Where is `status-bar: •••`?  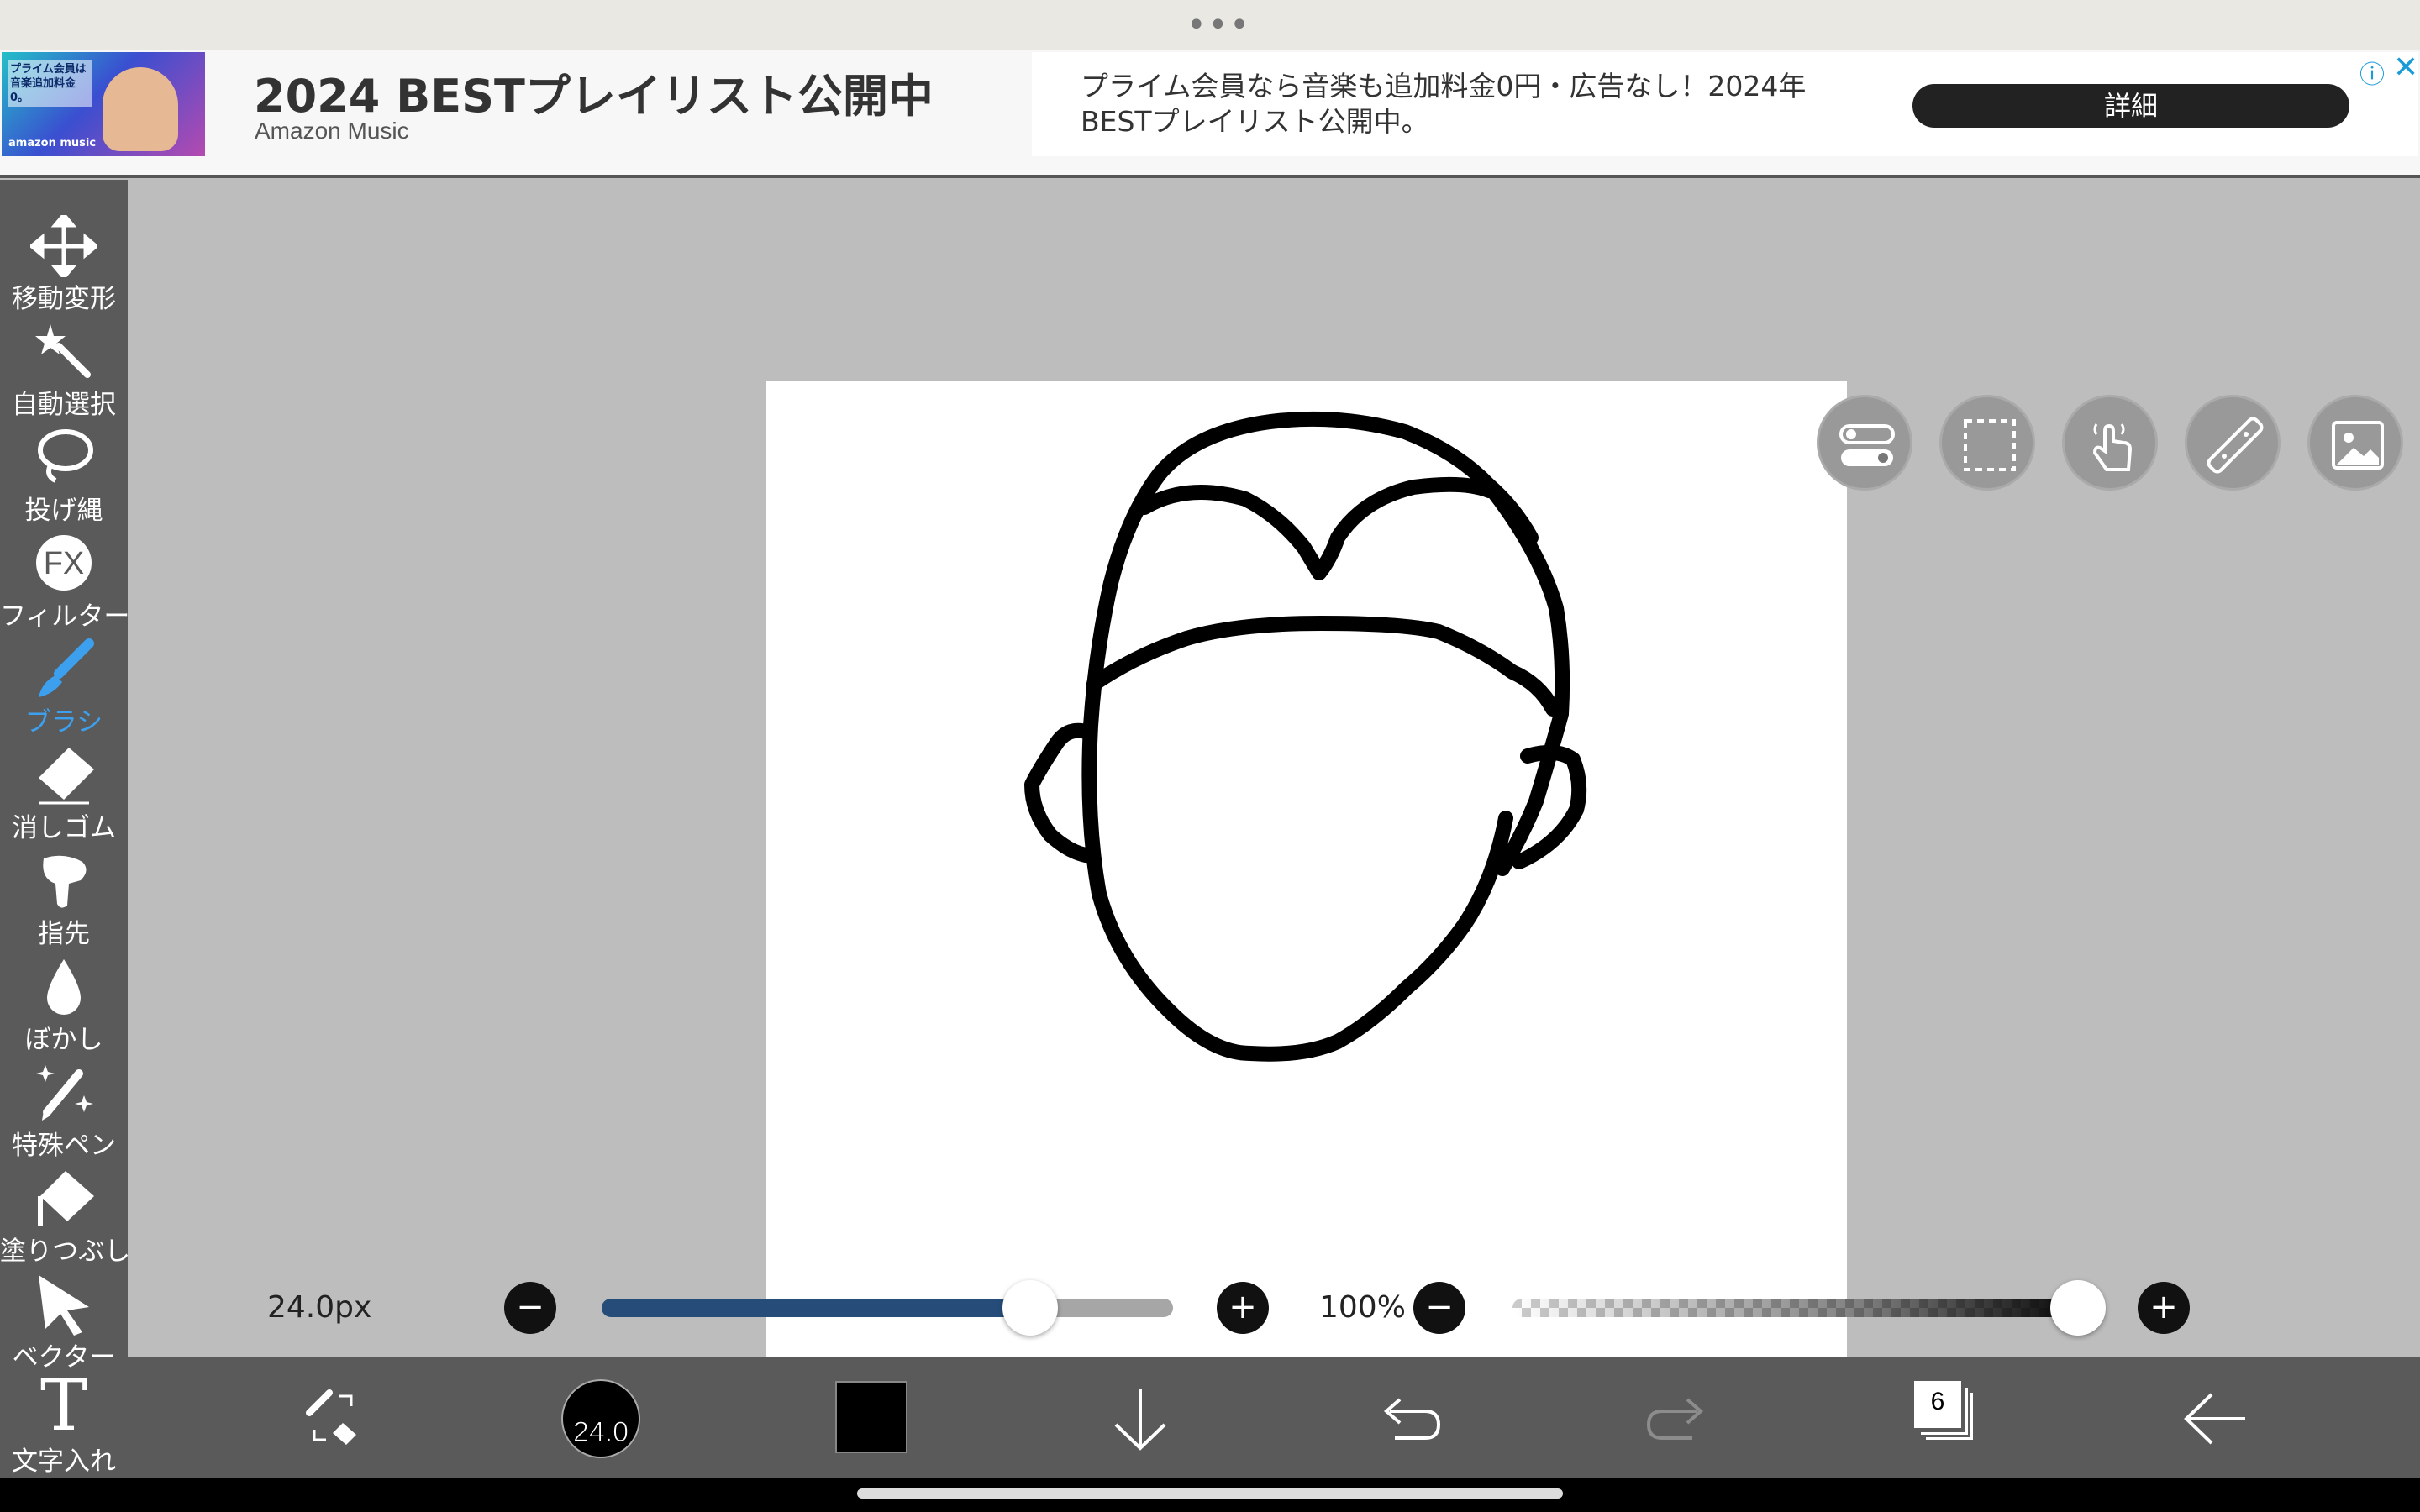
status-bar: ••• is located at coordinates (1210, 25).